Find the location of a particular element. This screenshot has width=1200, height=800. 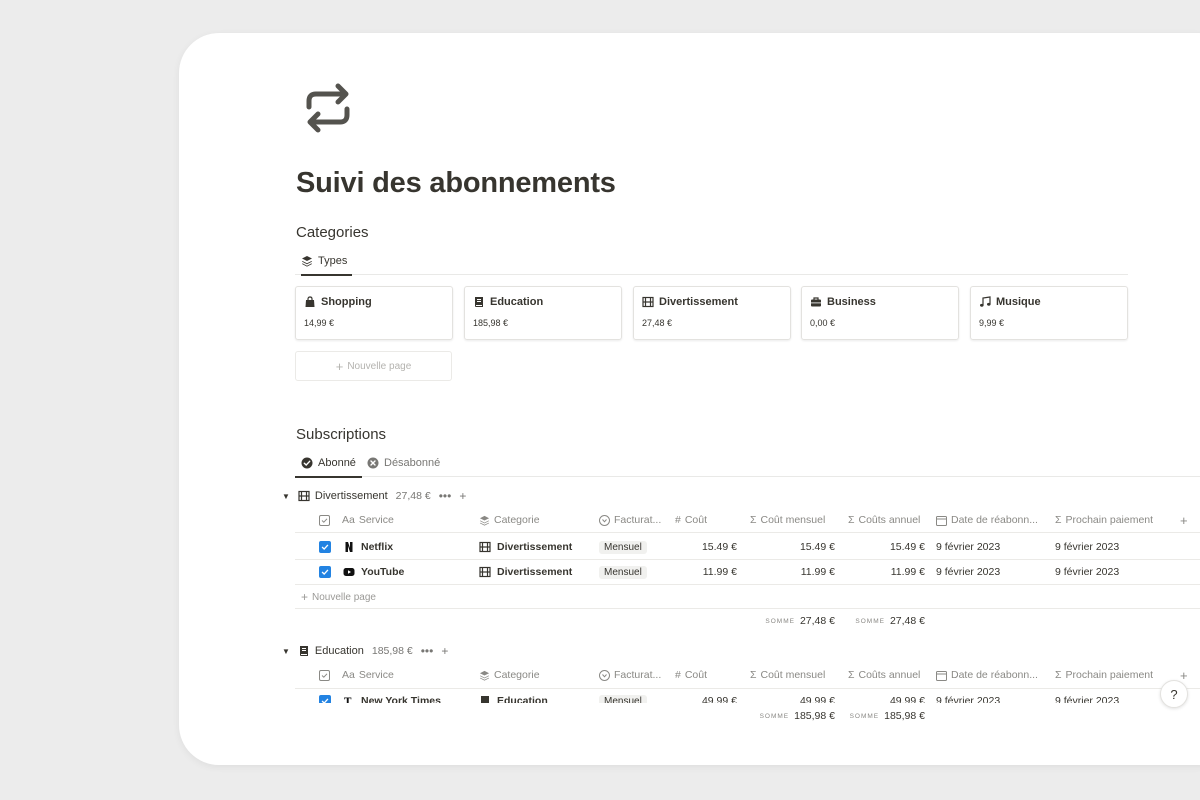

cout-cell: 15.49 € is located at coordinates (706, 547).